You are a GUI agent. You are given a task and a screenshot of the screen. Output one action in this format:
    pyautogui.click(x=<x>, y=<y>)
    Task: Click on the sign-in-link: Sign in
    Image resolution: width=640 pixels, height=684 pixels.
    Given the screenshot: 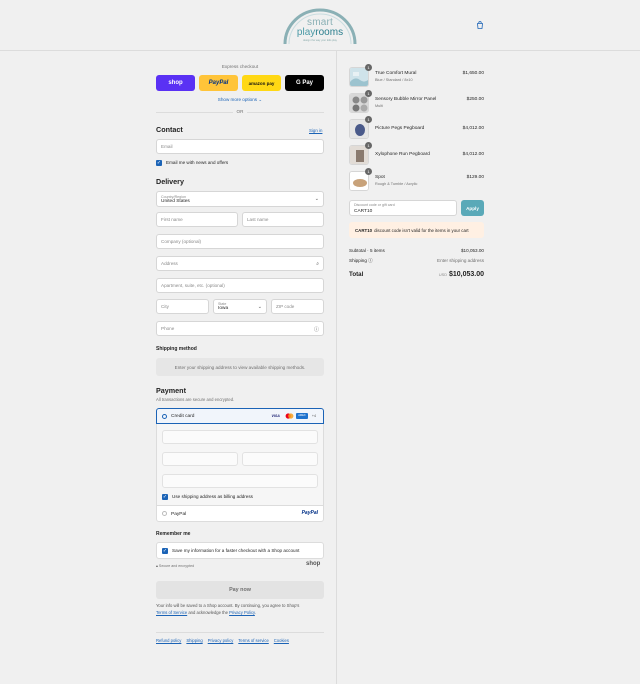 What is the action you would take?
    pyautogui.click(x=315, y=130)
    